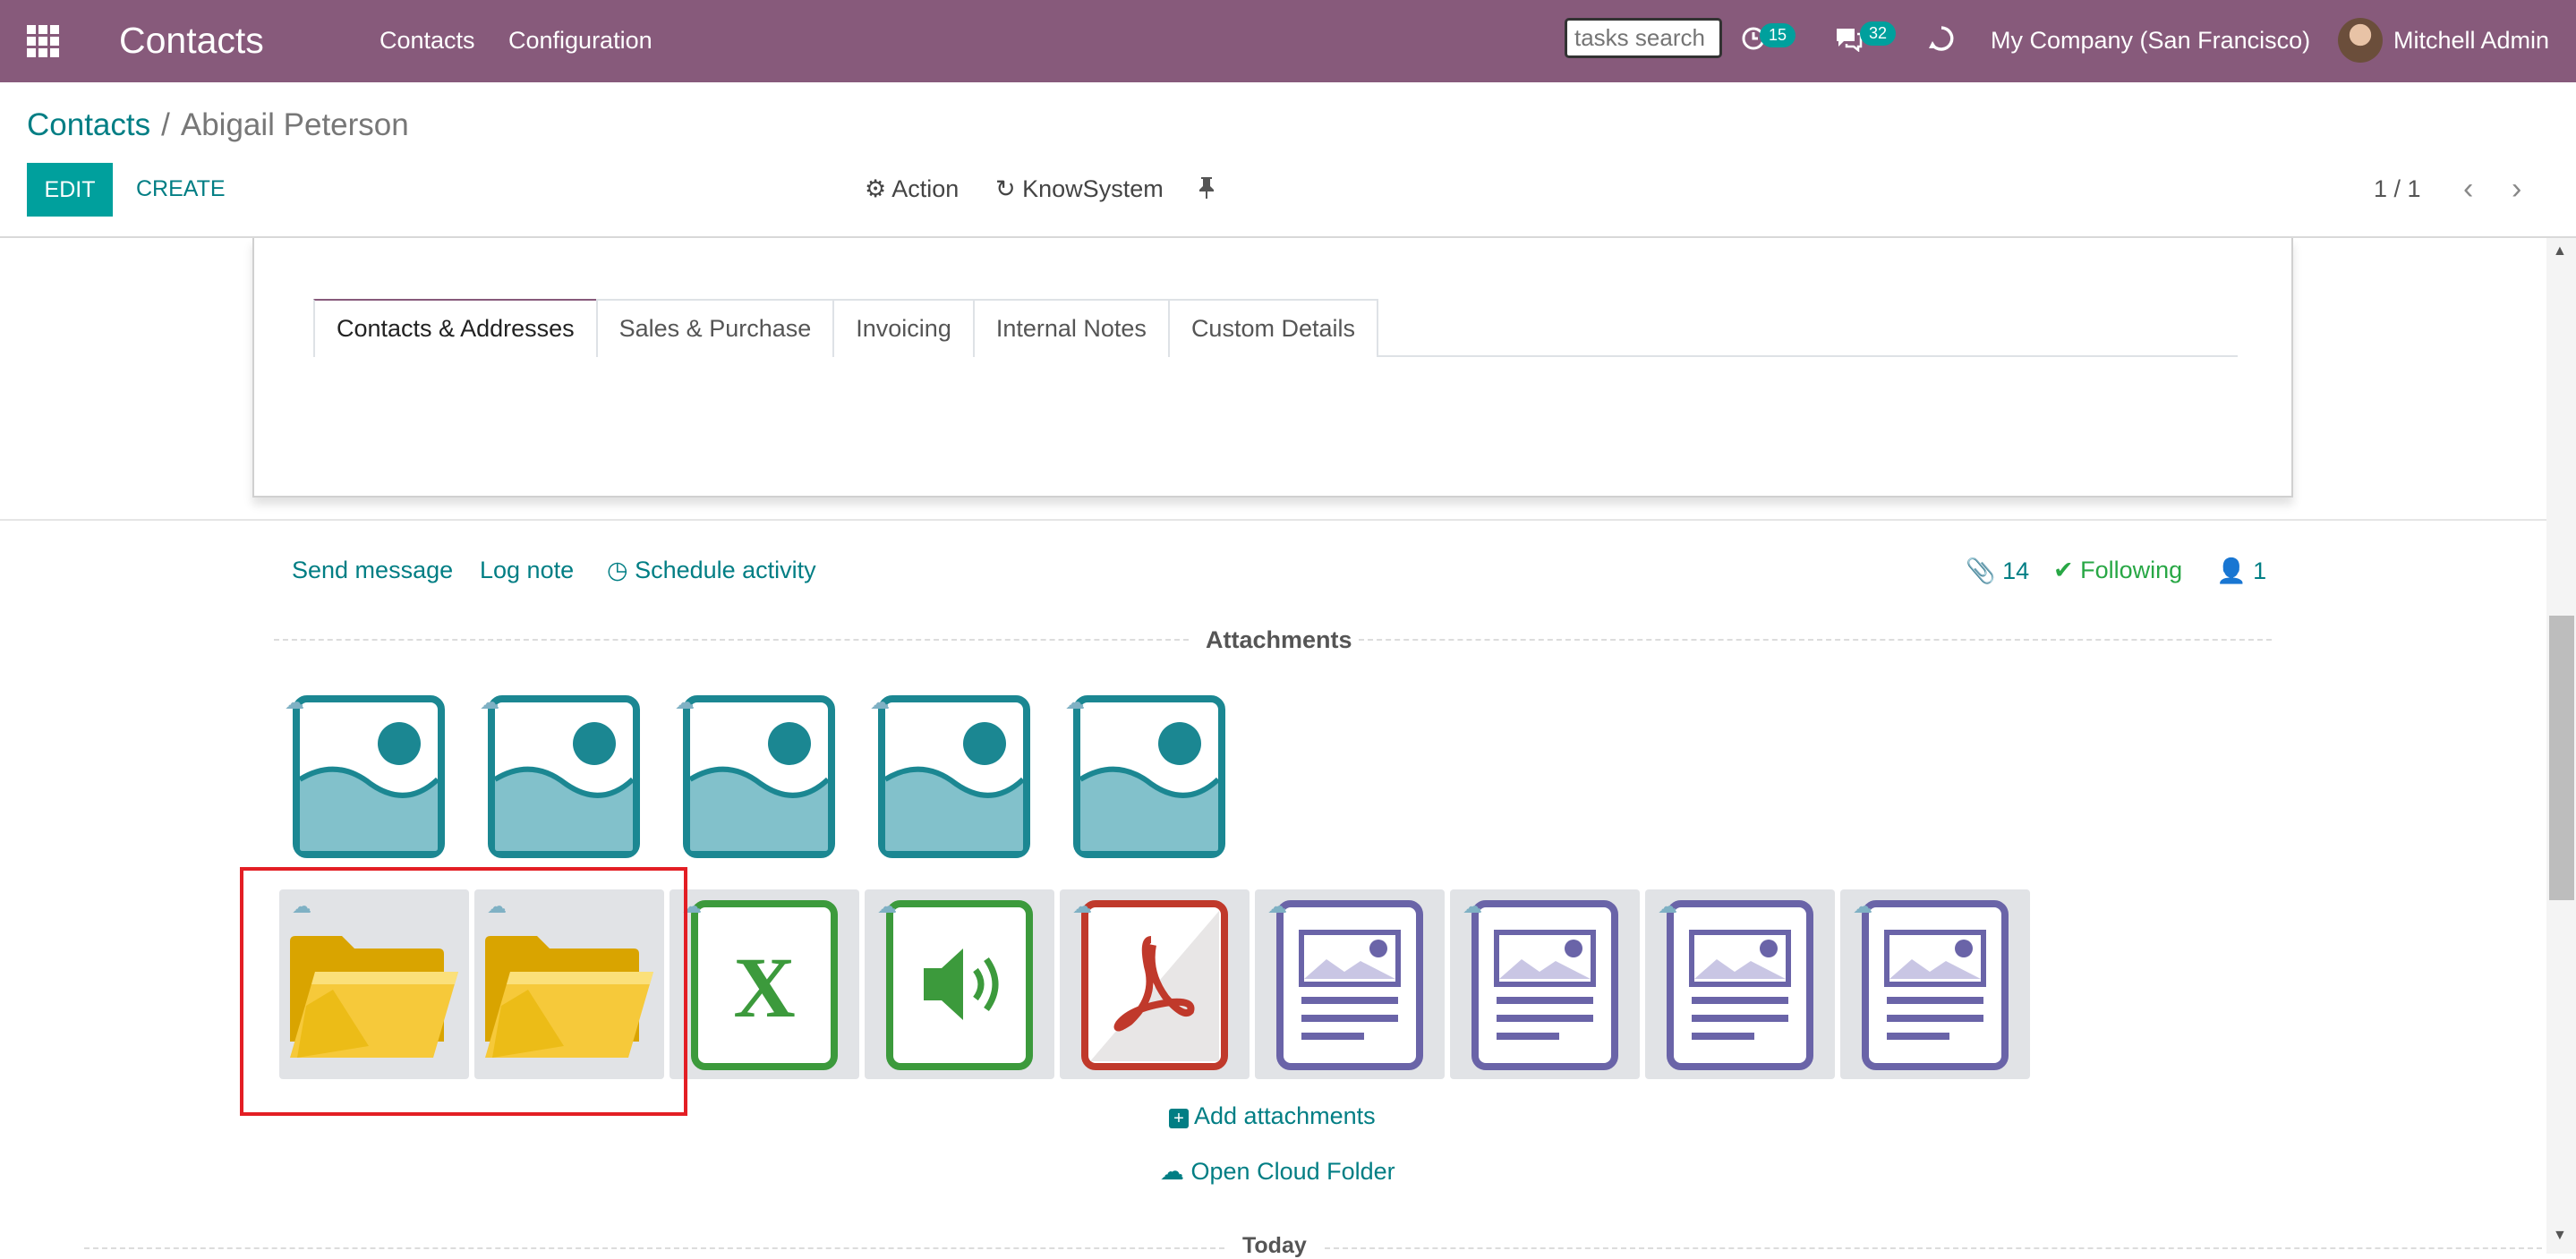  Describe the element at coordinates (903, 328) in the screenshot. I see `tab-invoicing: Invoicing` at that location.